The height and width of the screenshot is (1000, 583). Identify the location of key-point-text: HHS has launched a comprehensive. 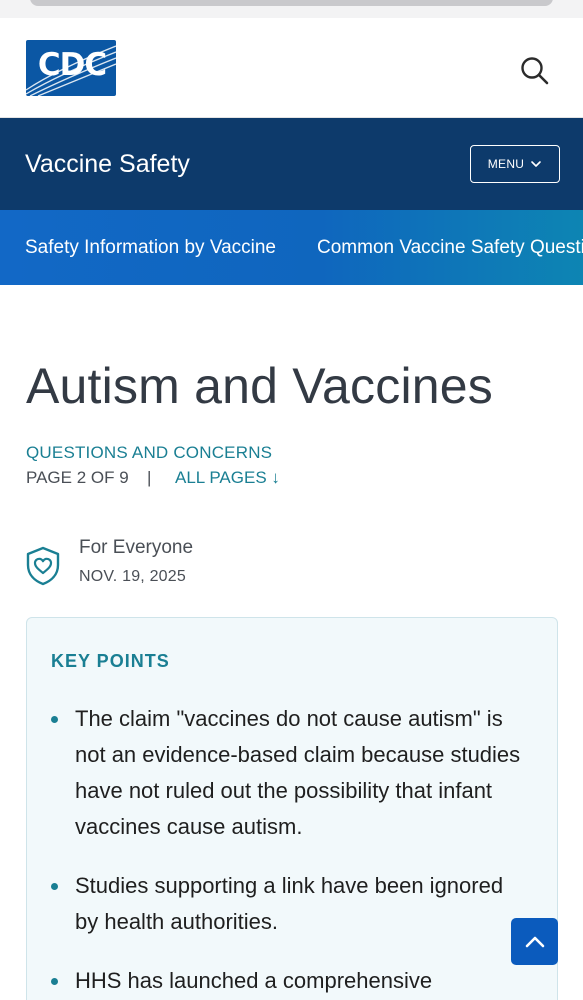
(254, 980).